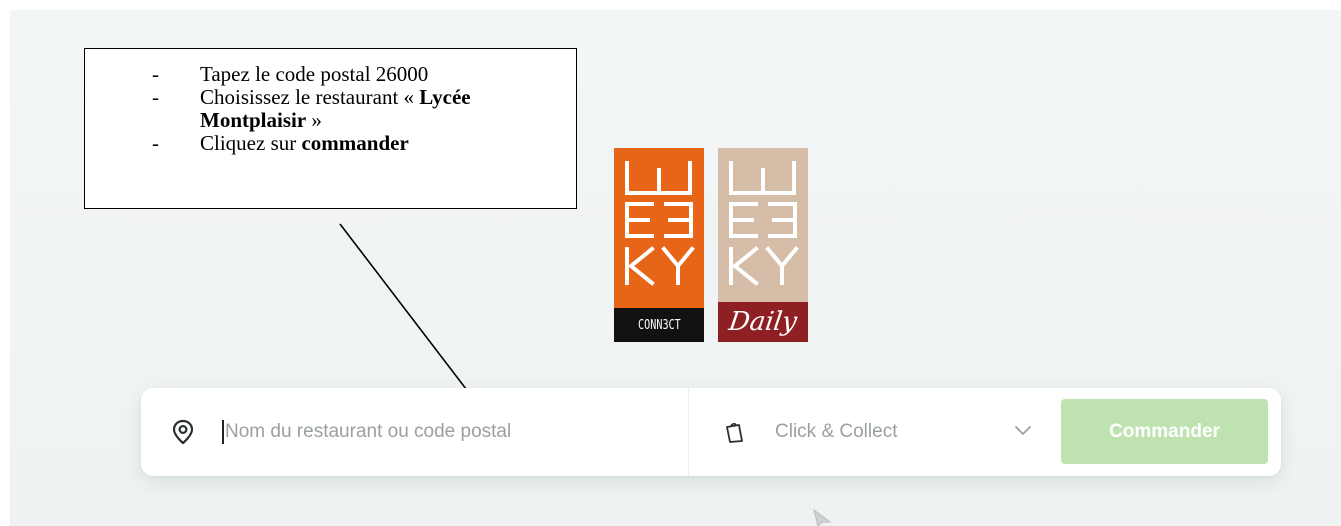 This screenshot has height=526, width=1341. I want to click on connect-tagline: CONN3CT, so click(659, 325).